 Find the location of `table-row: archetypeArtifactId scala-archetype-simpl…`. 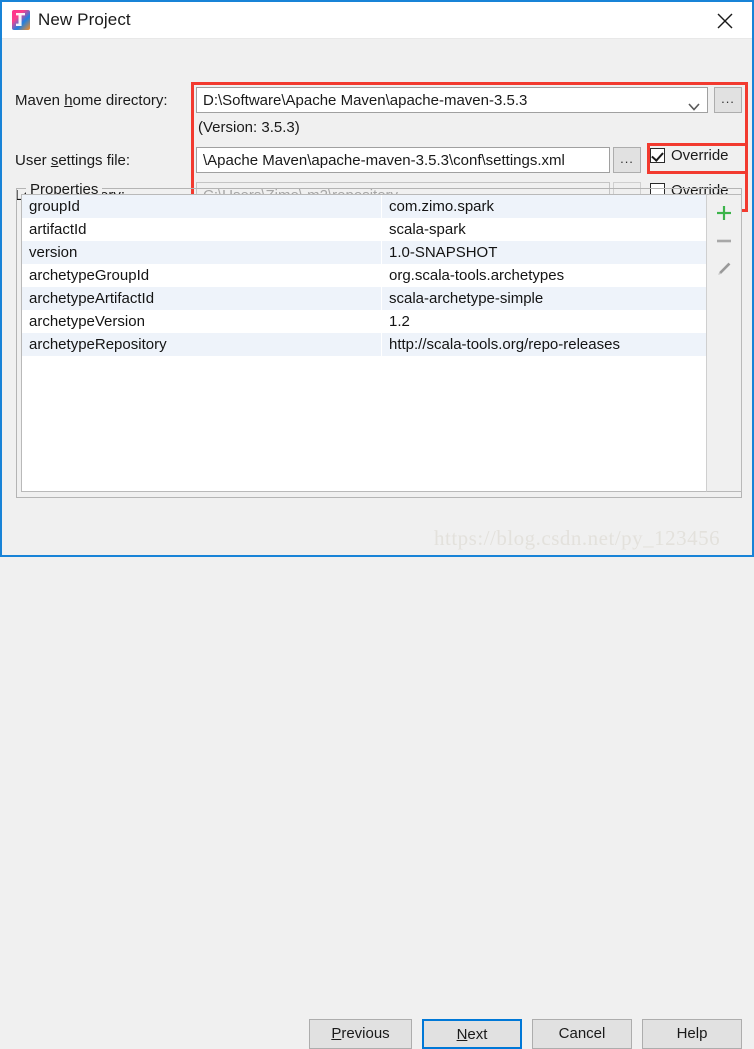

table-row: archetypeArtifactId scala-archetype-simpl… is located at coordinates (379, 298).